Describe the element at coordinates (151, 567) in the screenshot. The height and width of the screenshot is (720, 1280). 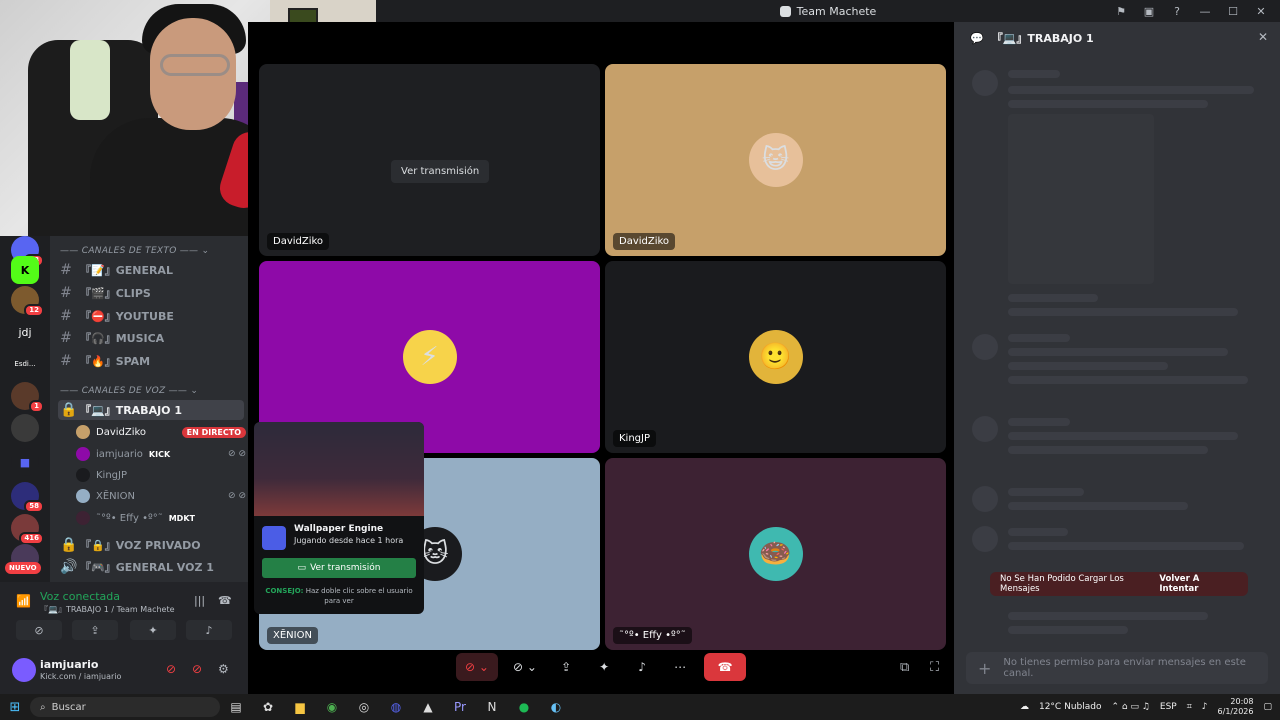
I see `voice-channel-general-voz-1: 🔊 『🎮』GENERAL VOZ 1` at that location.